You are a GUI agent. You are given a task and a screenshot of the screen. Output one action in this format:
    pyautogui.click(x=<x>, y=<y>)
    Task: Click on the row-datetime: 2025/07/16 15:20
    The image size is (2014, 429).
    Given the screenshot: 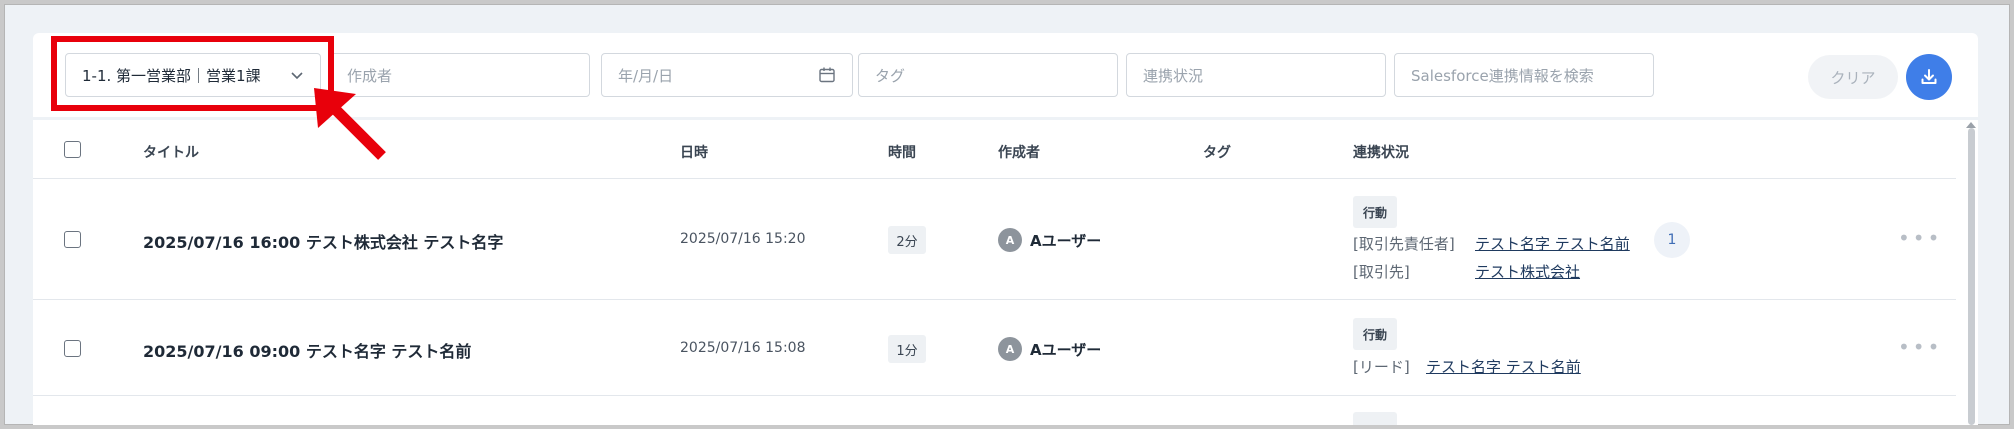 What is the action you would take?
    pyautogui.click(x=743, y=239)
    